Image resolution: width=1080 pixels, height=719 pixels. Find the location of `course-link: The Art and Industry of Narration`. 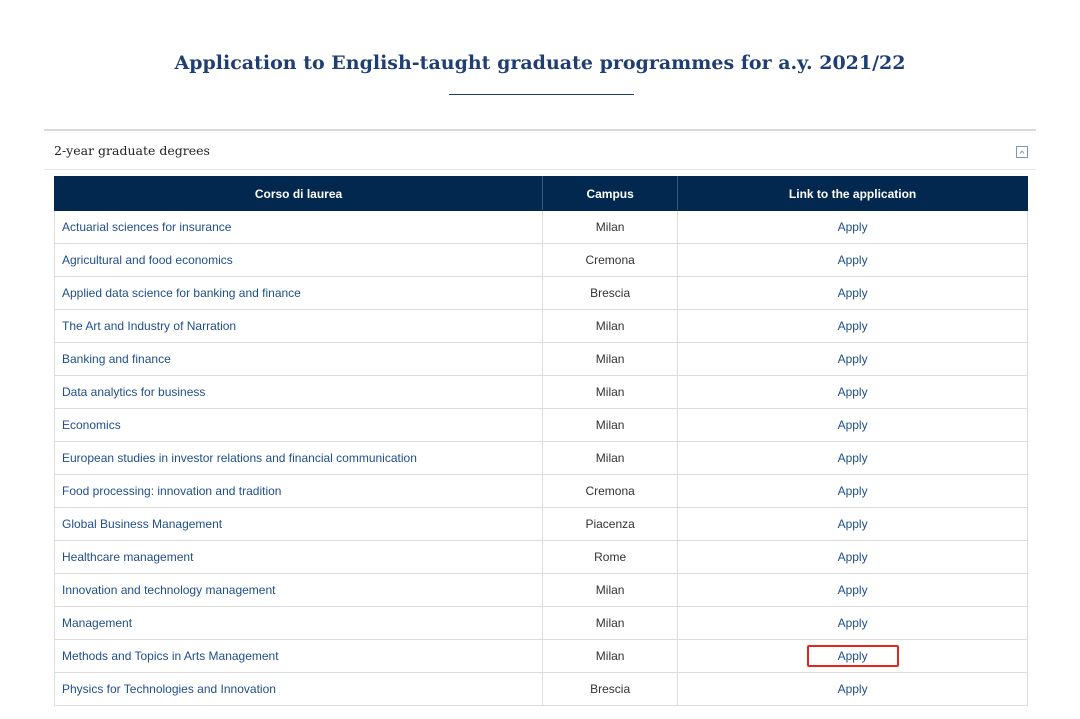

course-link: The Art and Industry of Narration is located at coordinates (149, 326).